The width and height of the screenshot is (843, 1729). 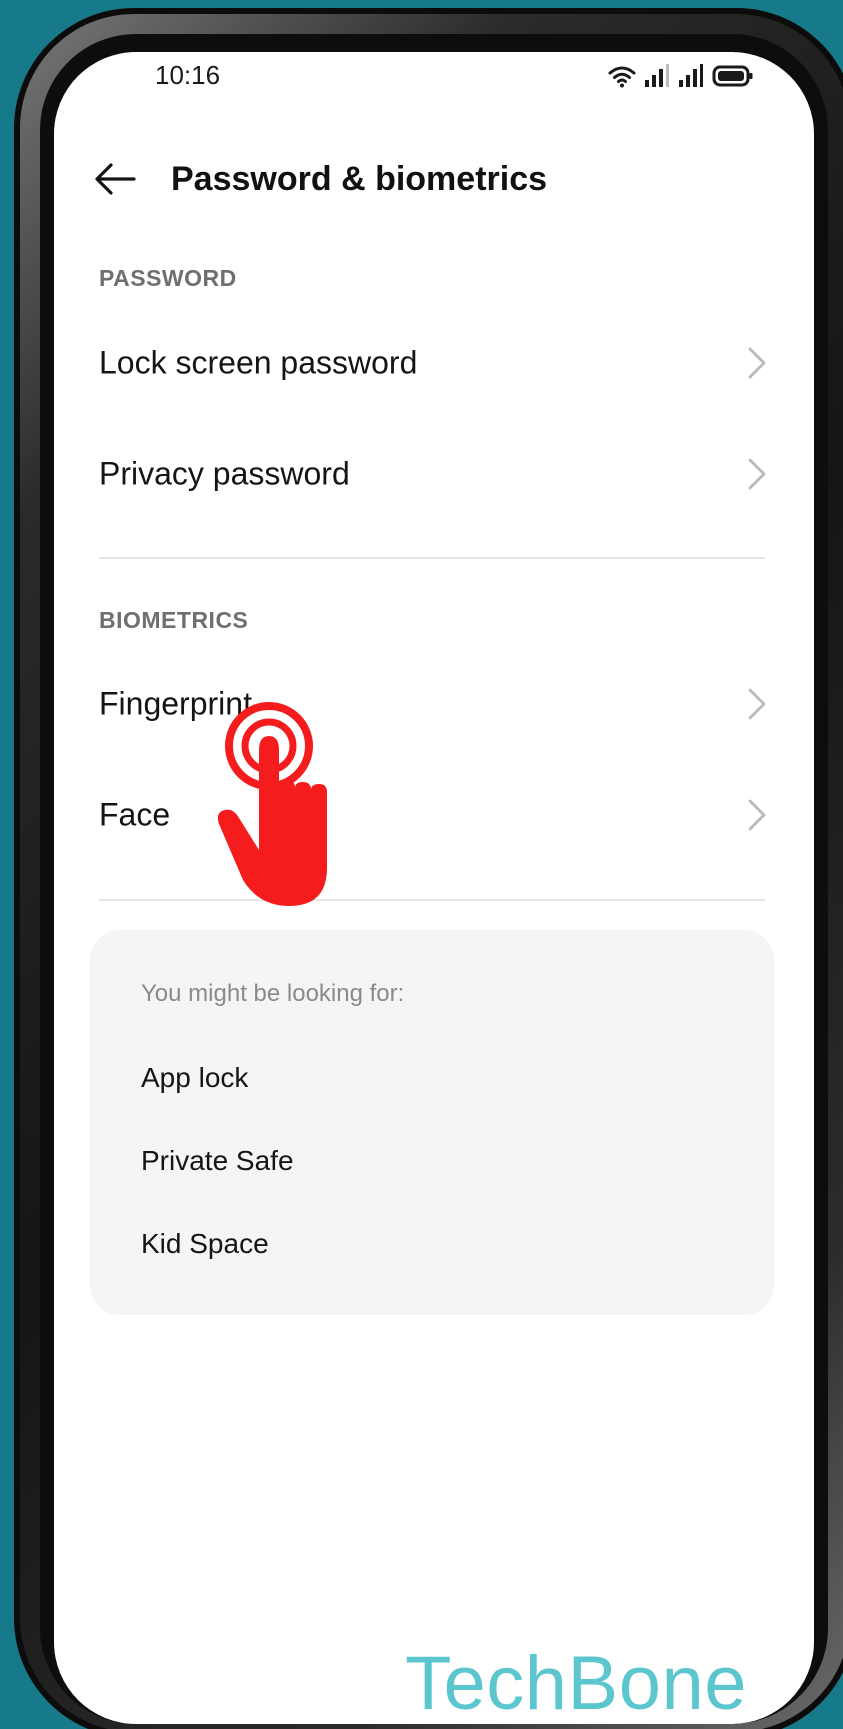 I want to click on status-icons, so click(x=681, y=75).